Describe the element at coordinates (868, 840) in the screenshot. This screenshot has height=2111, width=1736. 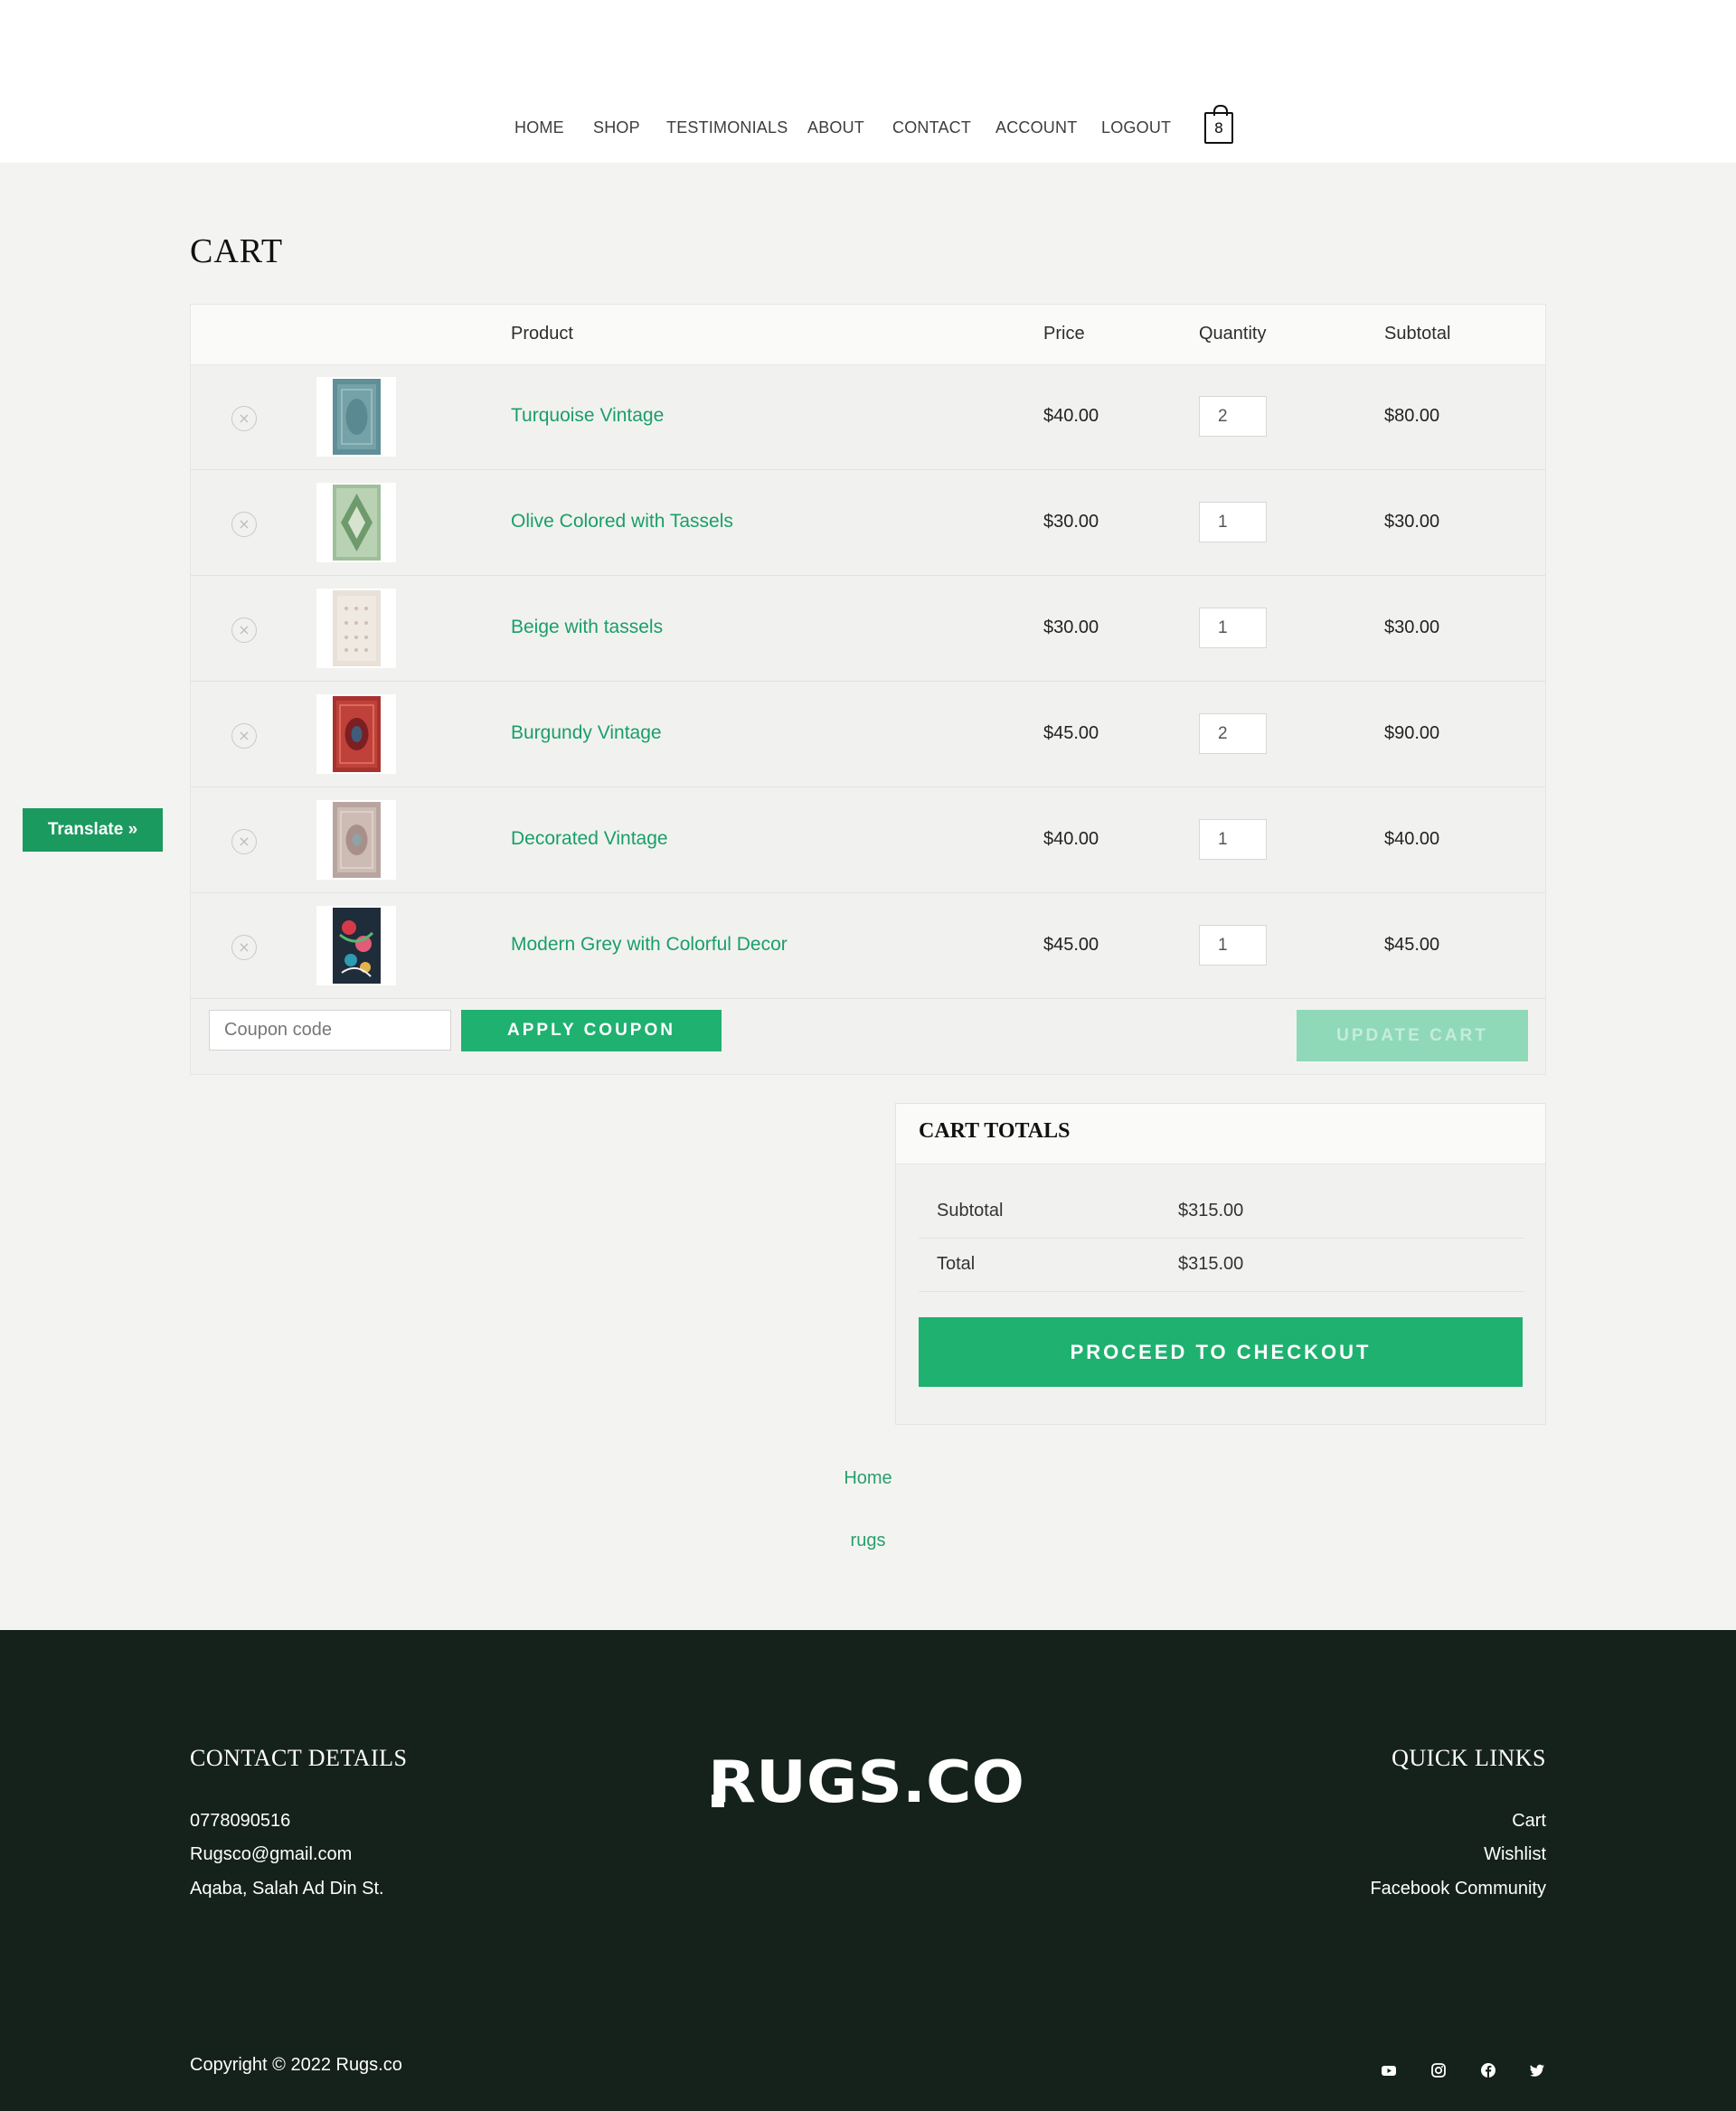
I see `cart-row: × Decorated Vintage $40.00 1 $40.00` at that location.